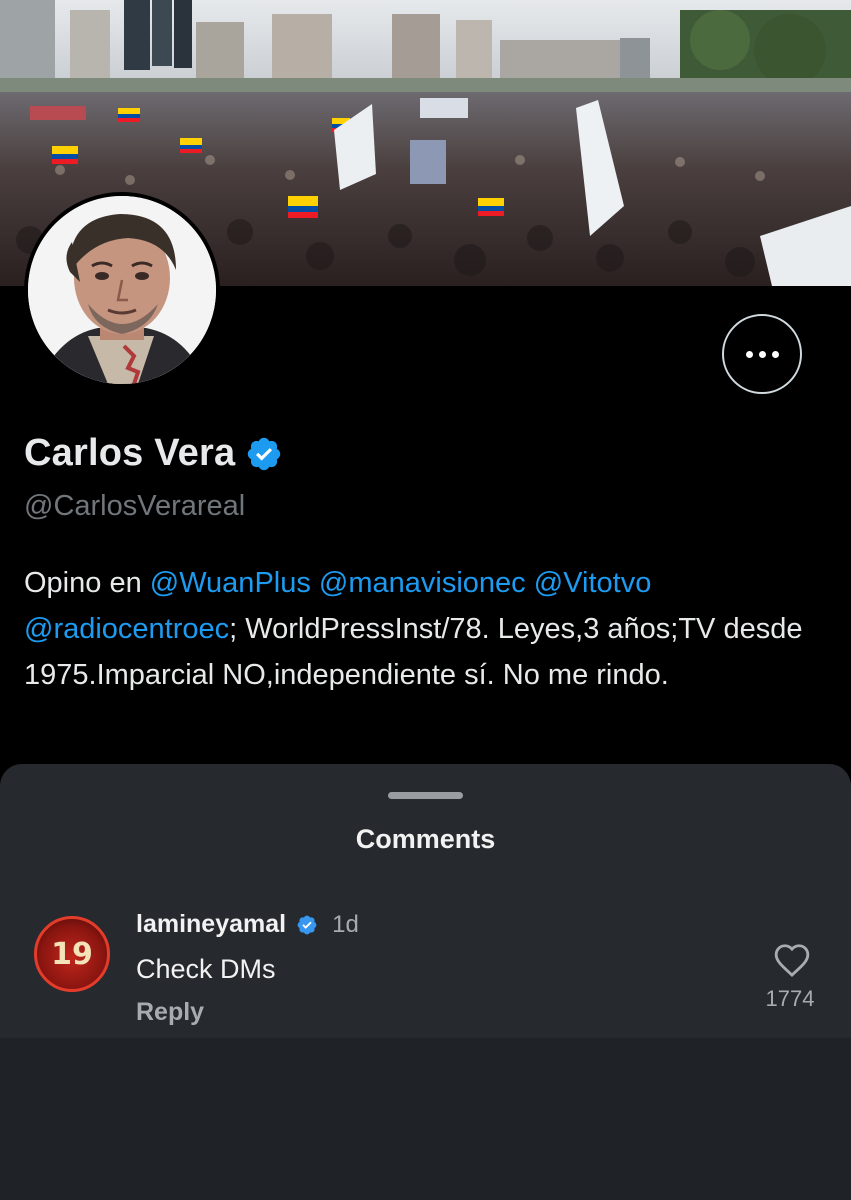 The image size is (851, 1200). I want to click on comment-body: Check DMs, so click(206, 969).